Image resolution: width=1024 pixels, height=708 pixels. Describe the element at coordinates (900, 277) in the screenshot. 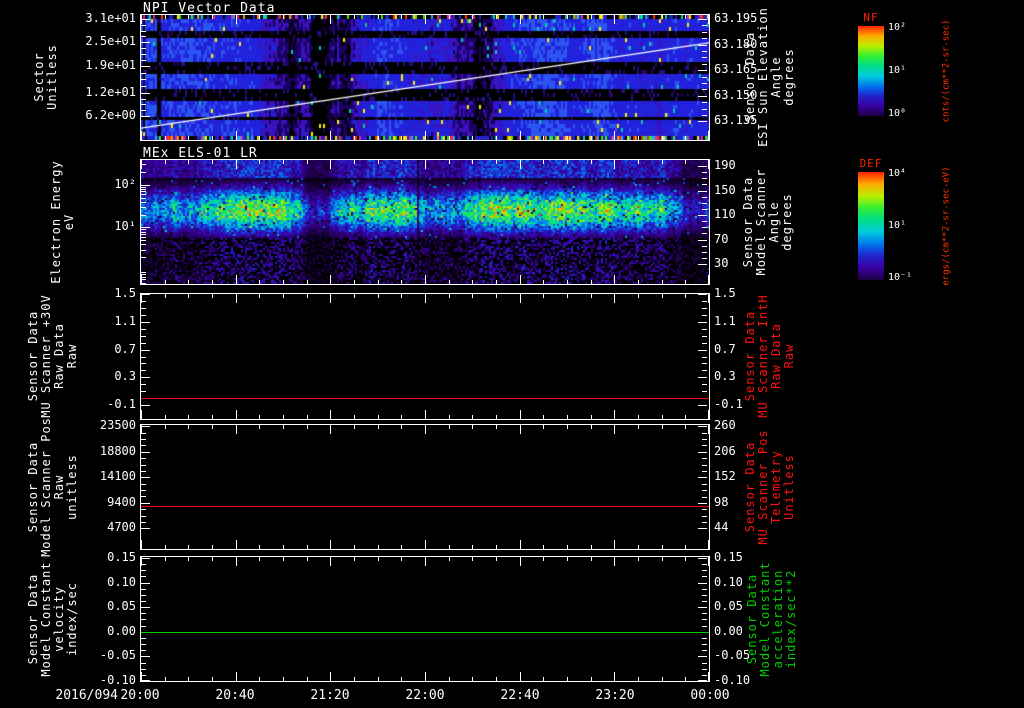

I see `colorbar-tick-label: 10⁻¹` at that location.